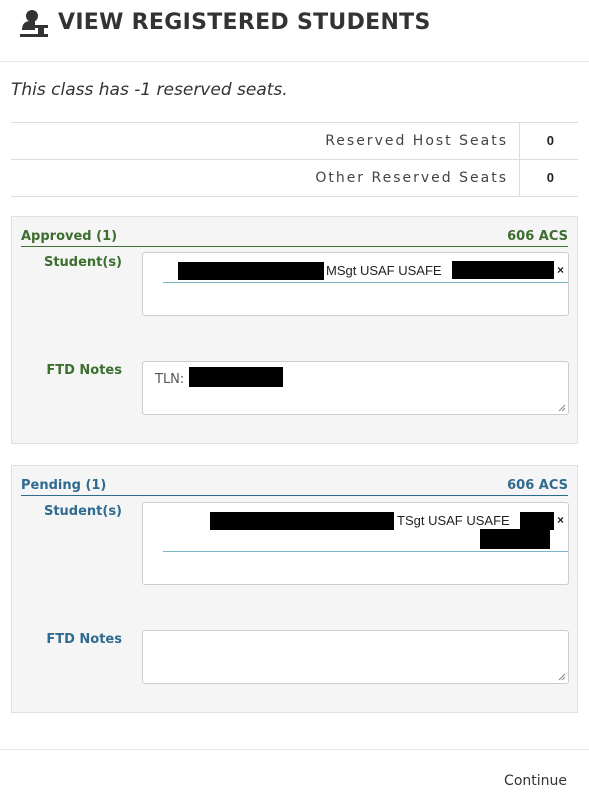 Image resolution: width=589 pixels, height=796 pixels. Describe the element at coordinates (453, 520) in the screenshot. I see `student-tag-text: TSgt USAF USAFE` at that location.